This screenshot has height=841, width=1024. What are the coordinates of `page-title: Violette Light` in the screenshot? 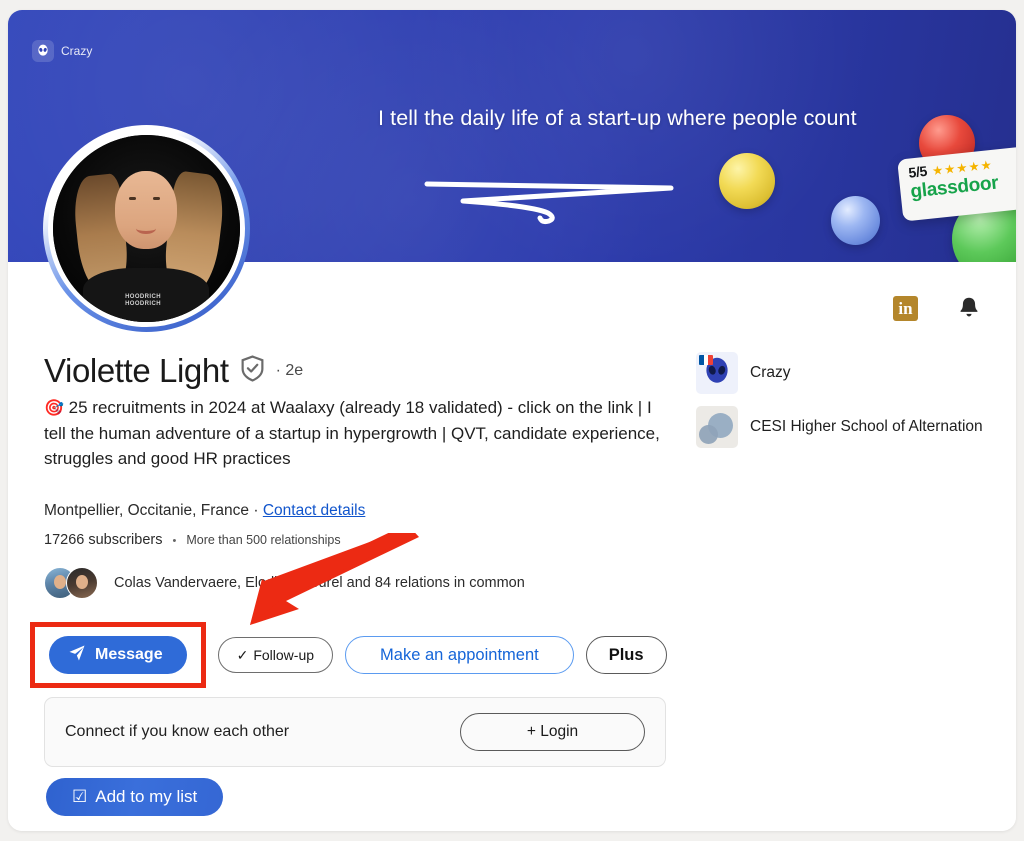 It's located at (136, 370).